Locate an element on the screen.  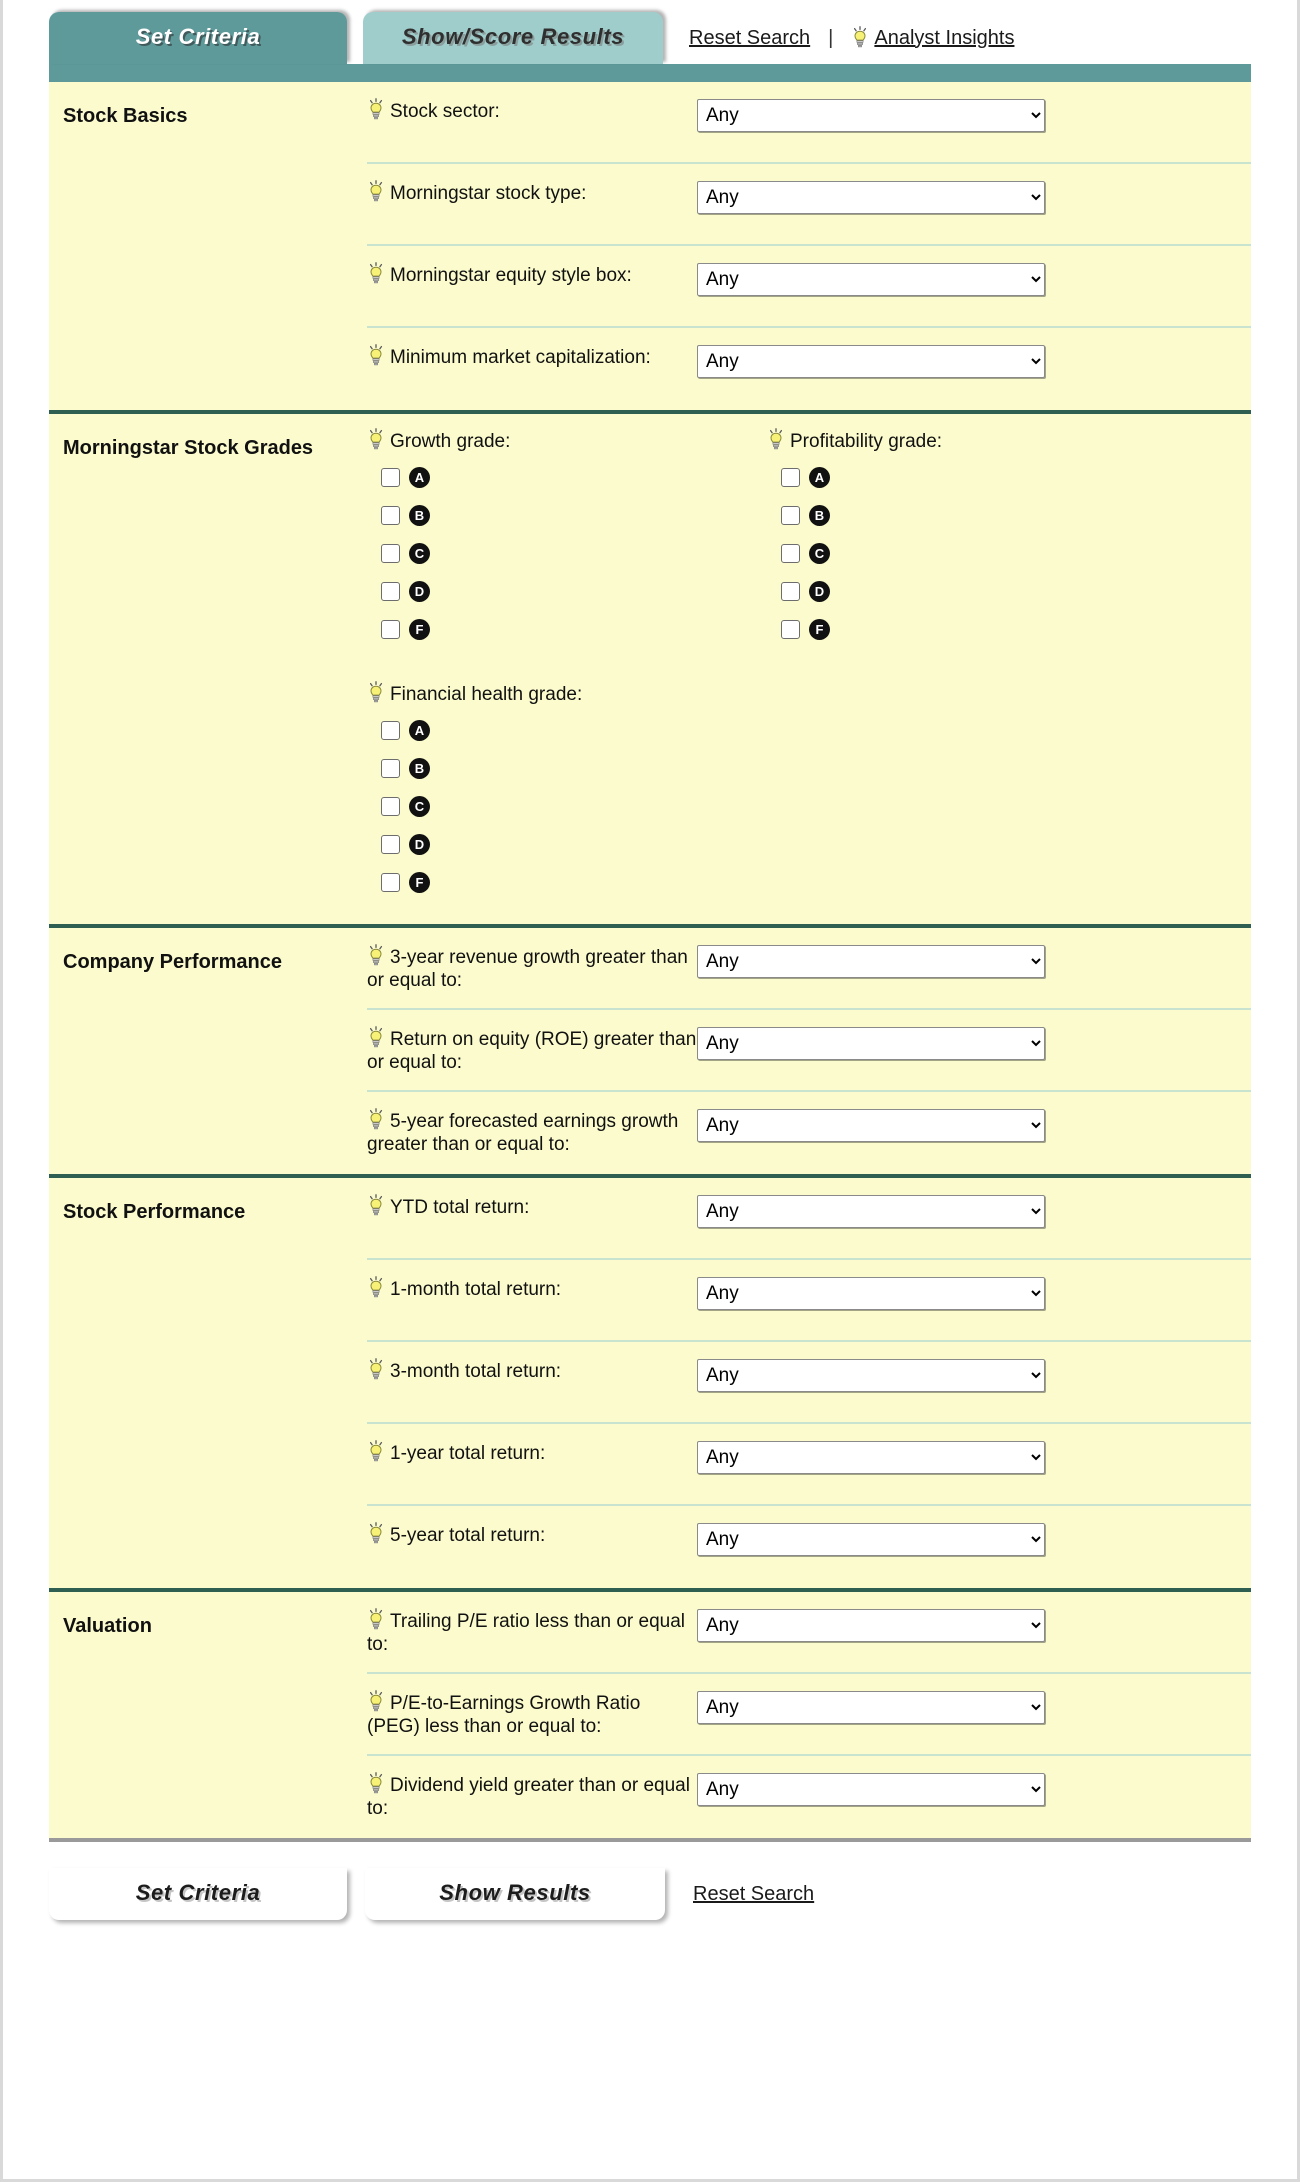
criteria-label-text: Minimum market capitalization: is located at coordinates (520, 357).